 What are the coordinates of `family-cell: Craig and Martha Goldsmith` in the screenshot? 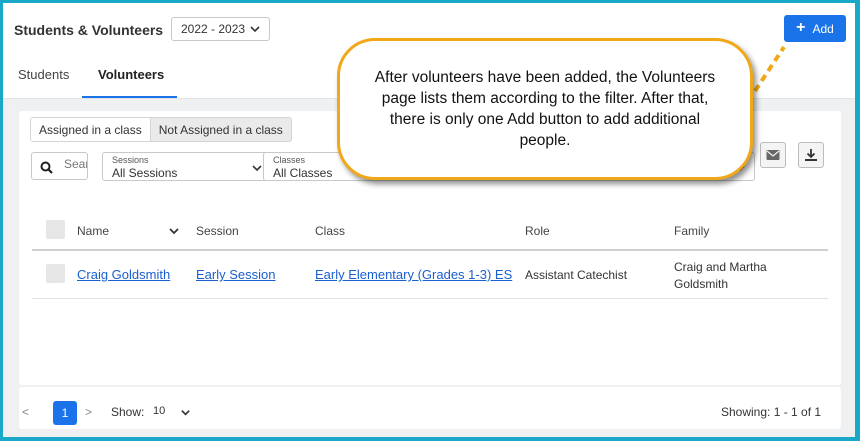 It's located at (720, 275).